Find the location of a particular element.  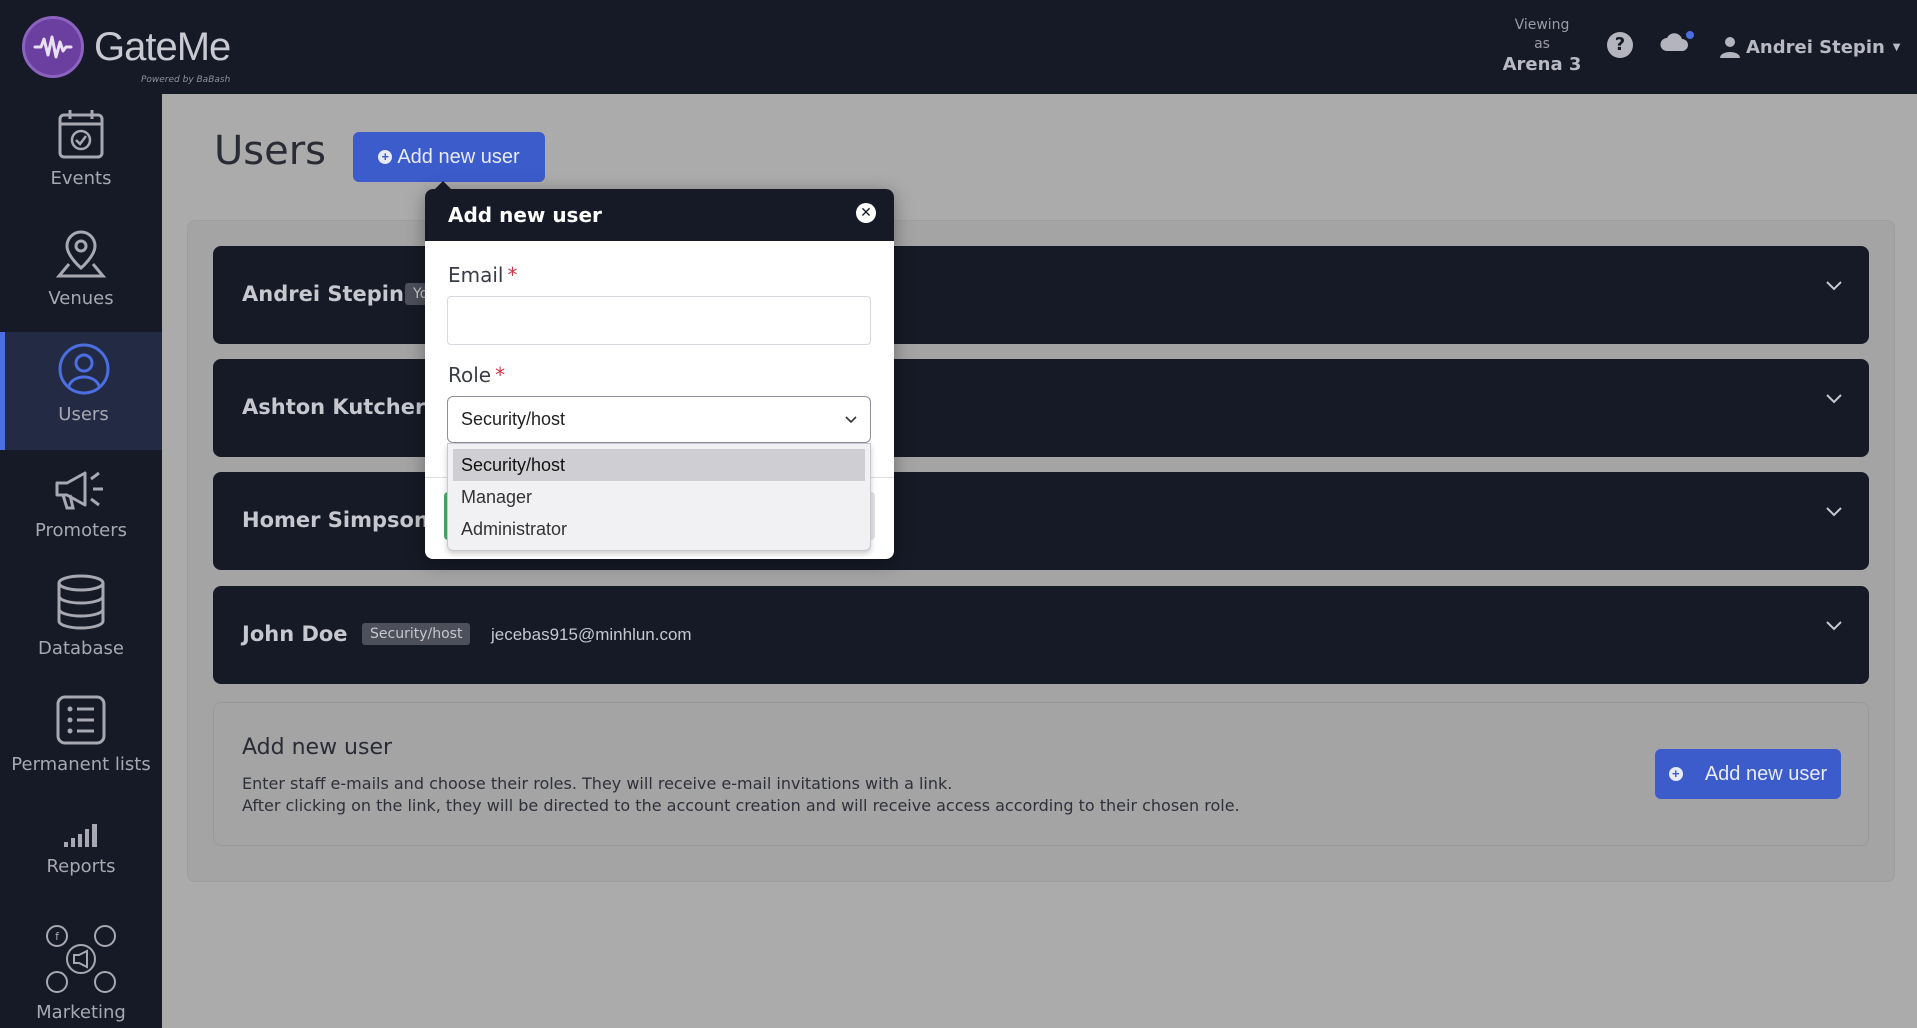

sidebar-item-marketing: f Marketing is located at coordinates (81, 976).